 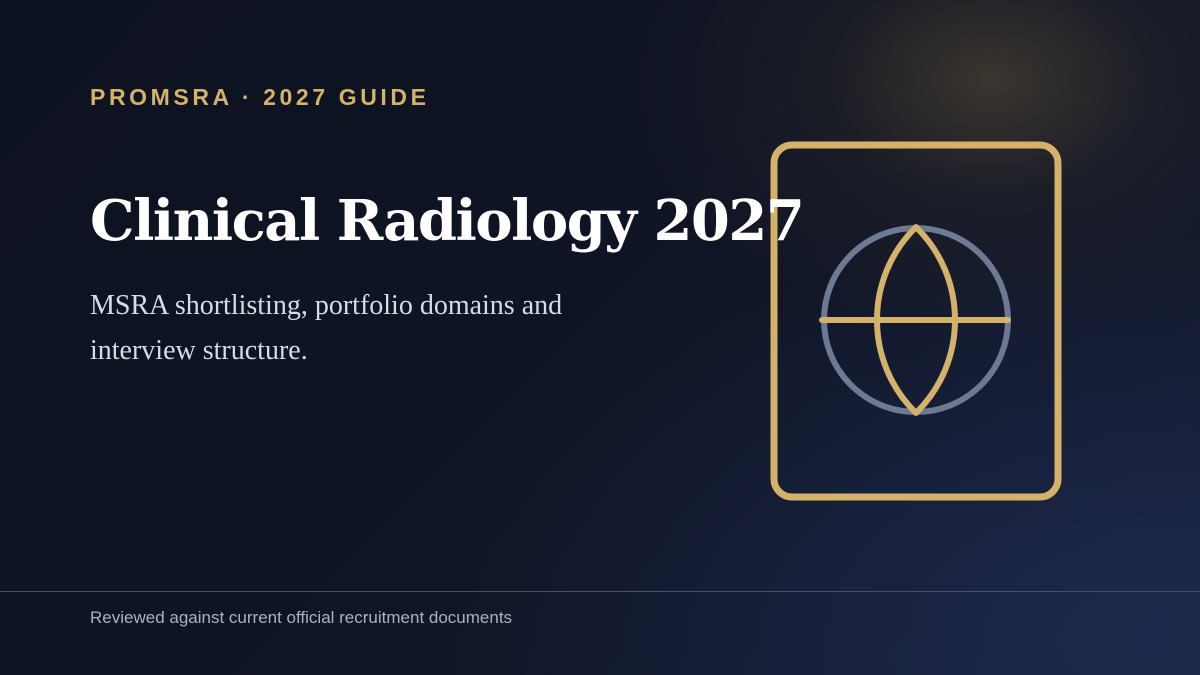 I want to click on eyebrow-label: PROMSRA · 2027 GUIDE, so click(x=260, y=97).